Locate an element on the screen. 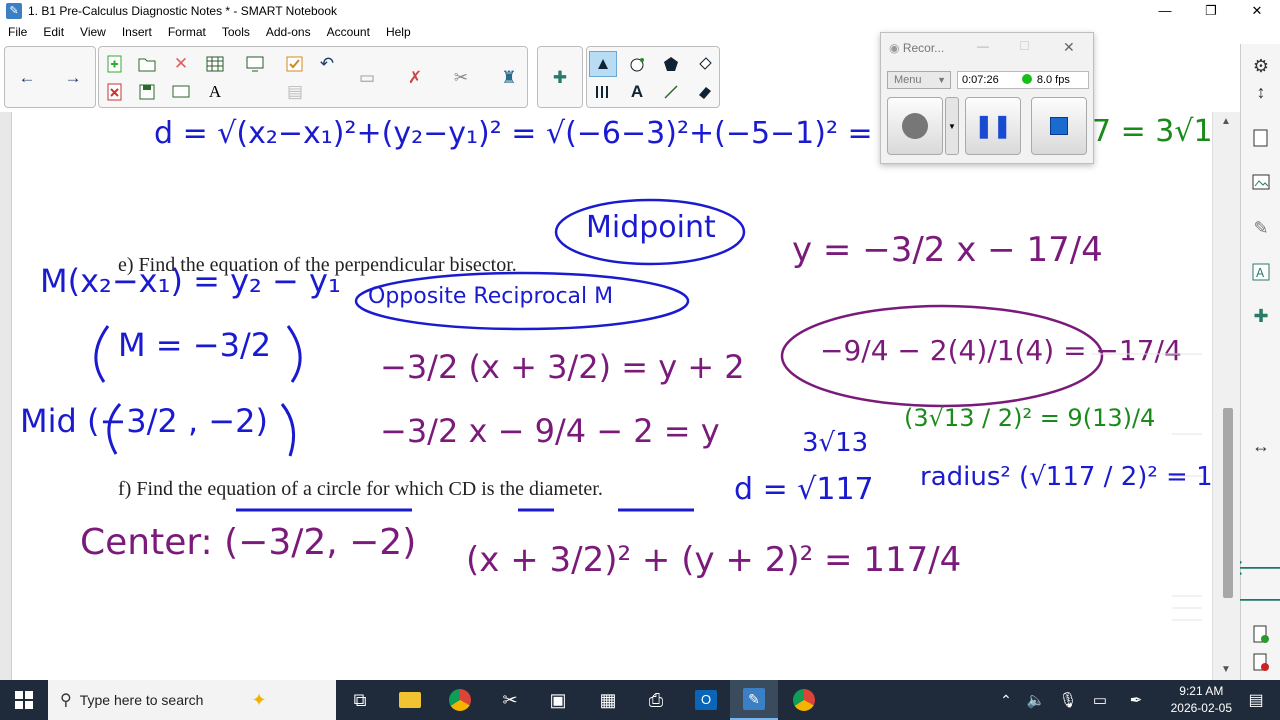 The width and height of the screenshot is (1280, 720). undo-button: ↶ is located at coordinates (327, 64).